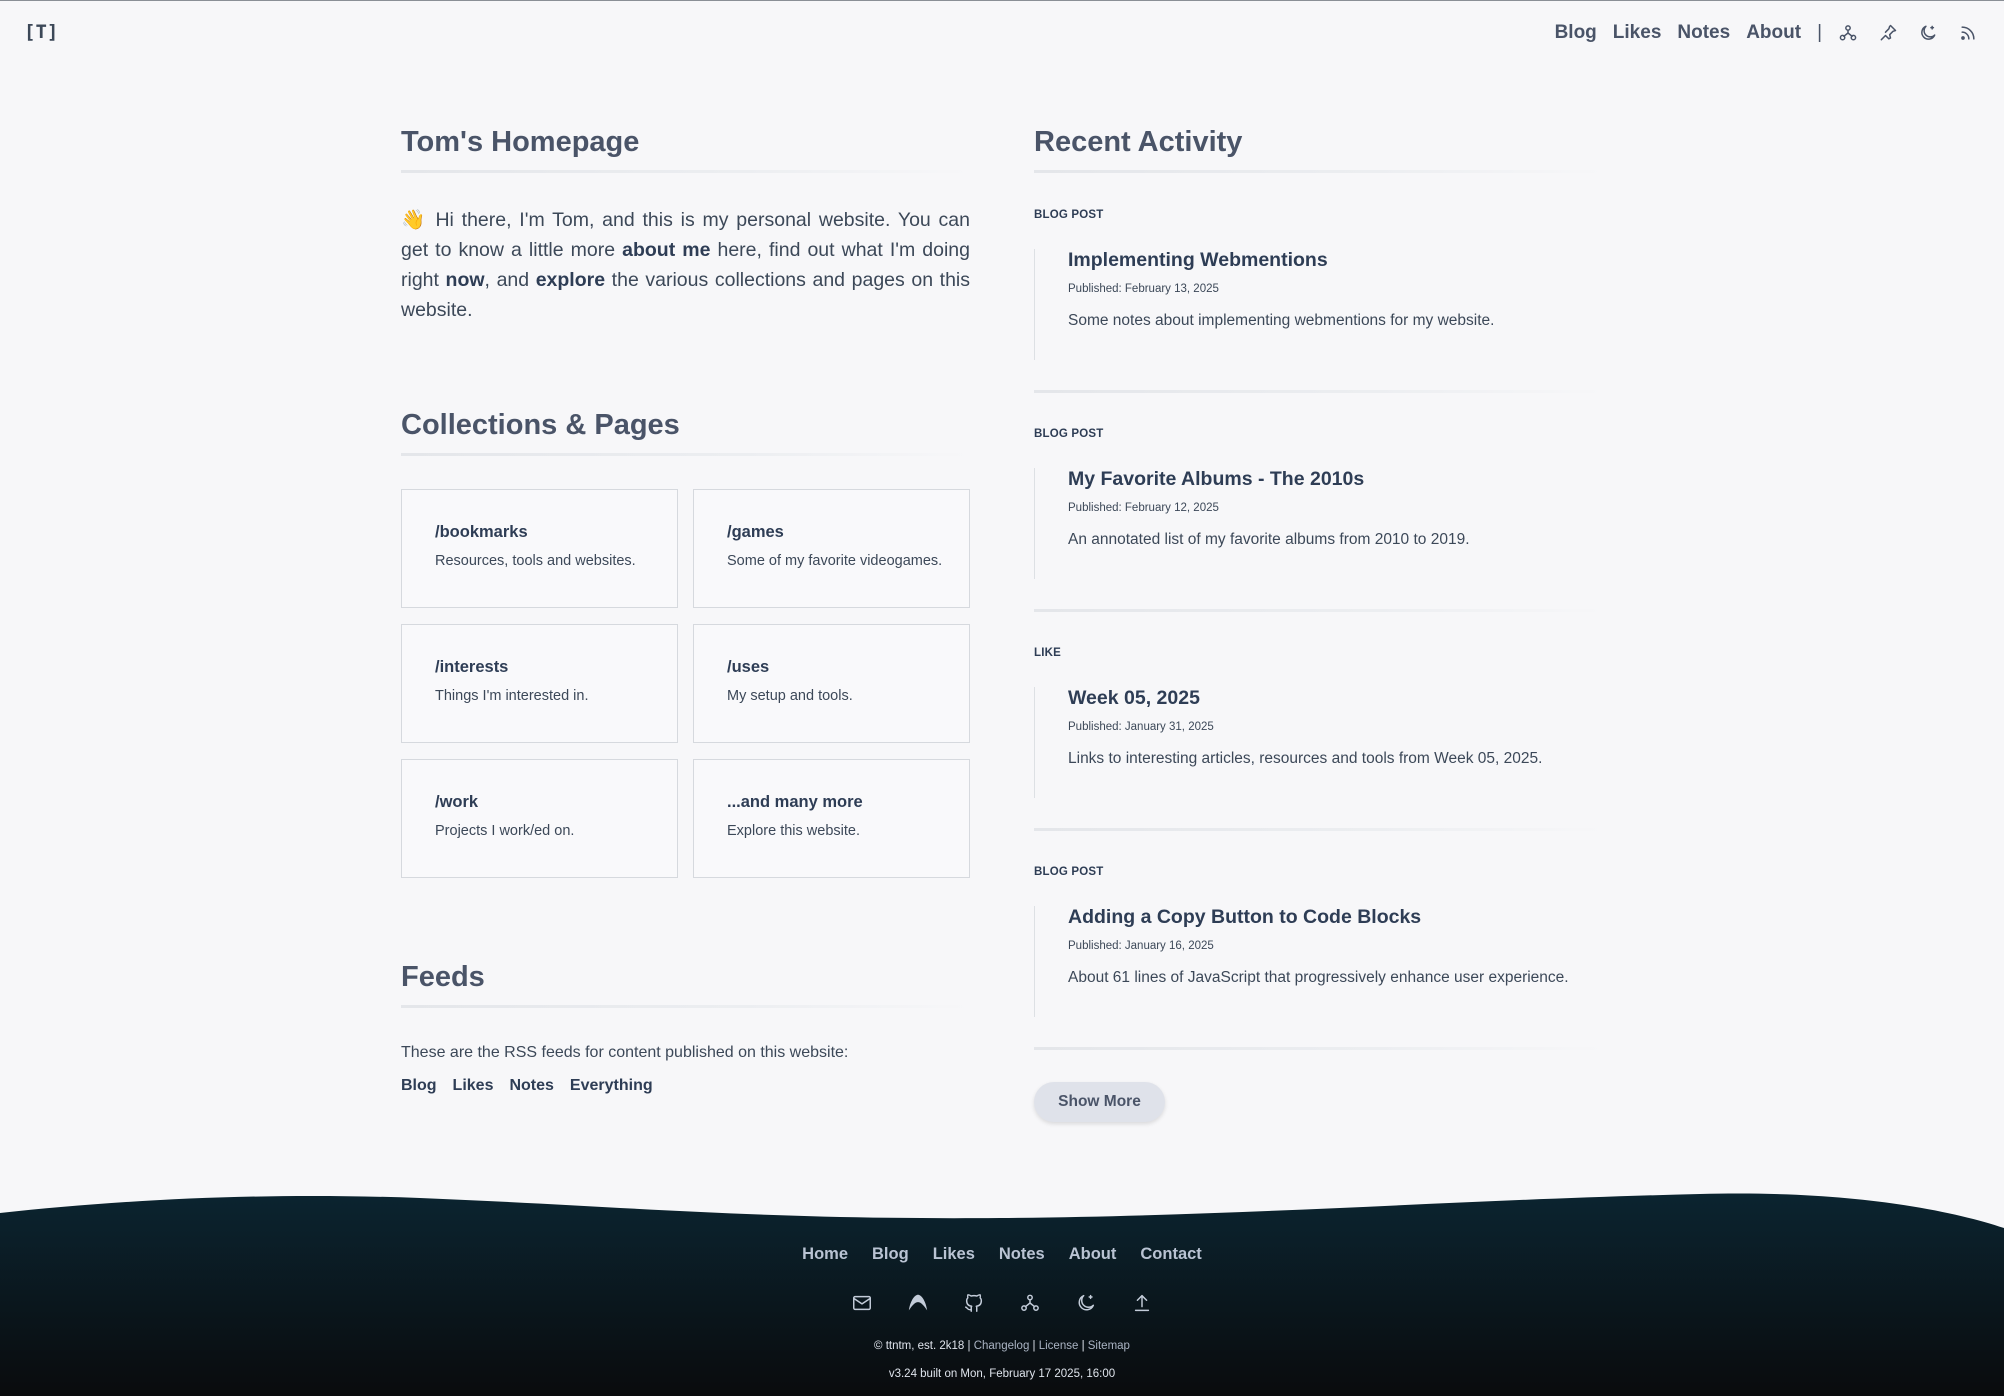  Describe the element at coordinates (1109, 1346) in the screenshot. I see `sitemap-link: Sitemap` at that location.